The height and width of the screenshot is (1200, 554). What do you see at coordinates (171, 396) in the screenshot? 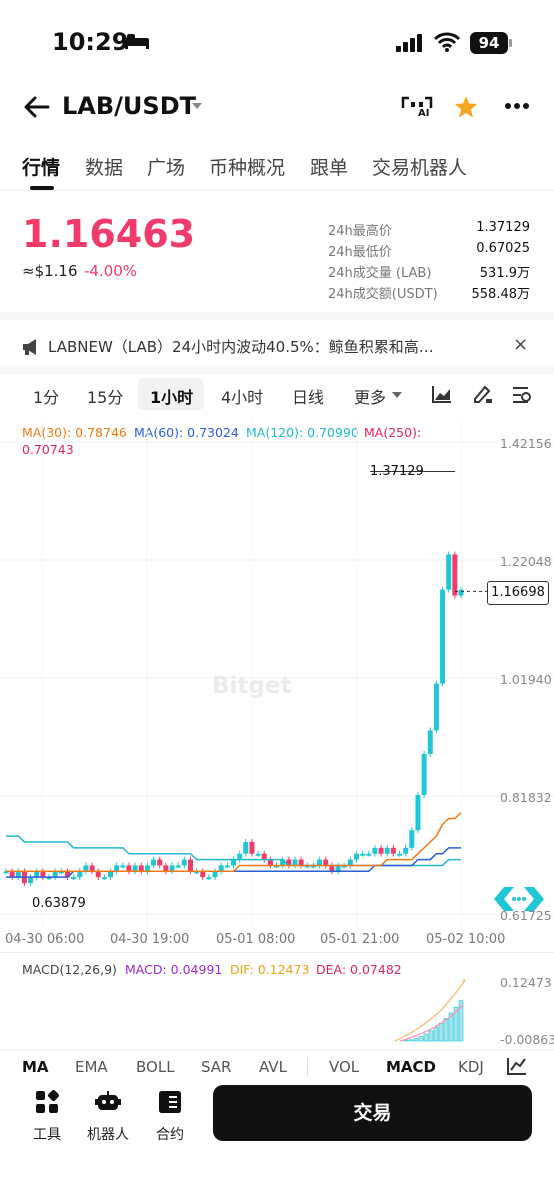
I see `interval-1h: 1小时` at bounding box center [171, 396].